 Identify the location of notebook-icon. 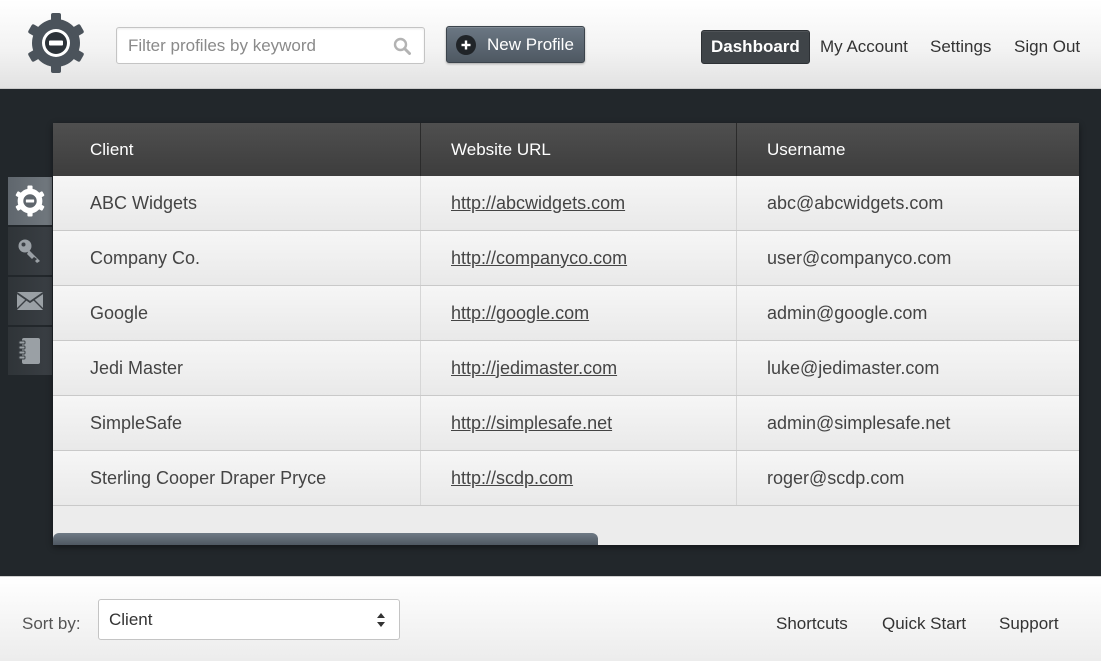
(29, 351).